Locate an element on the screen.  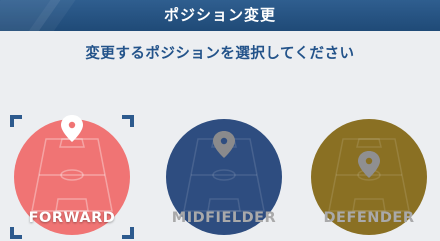
instruction-text: 変更するポジションを選択してください is located at coordinates (220, 54).